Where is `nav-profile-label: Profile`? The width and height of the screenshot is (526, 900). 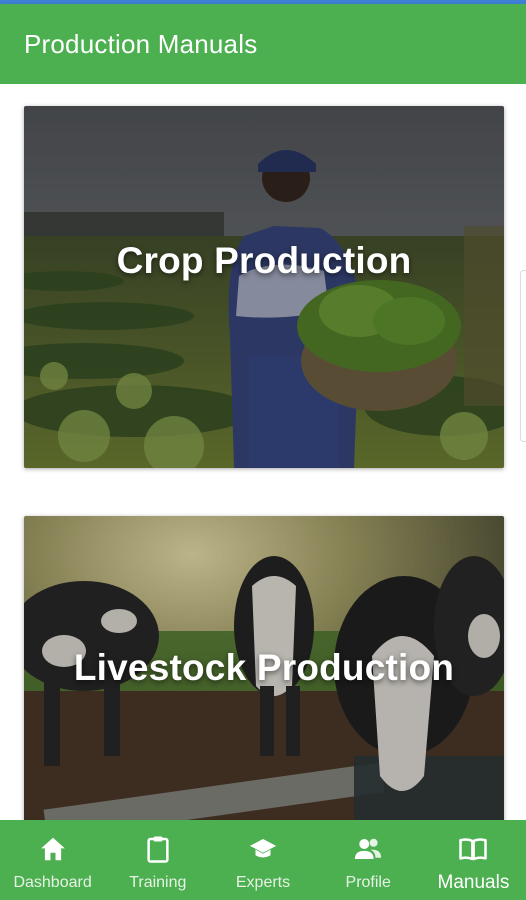 nav-profile-label: Profile is located at coordinates (368, 882).